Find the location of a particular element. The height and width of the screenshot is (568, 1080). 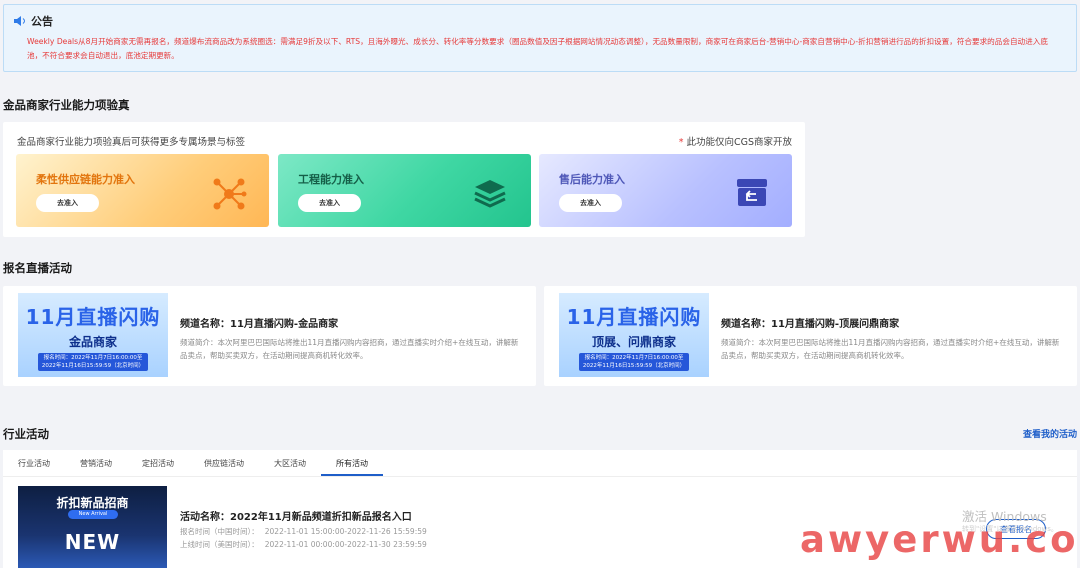

activity-image-new: NEW is located at coordinates (92, 542).